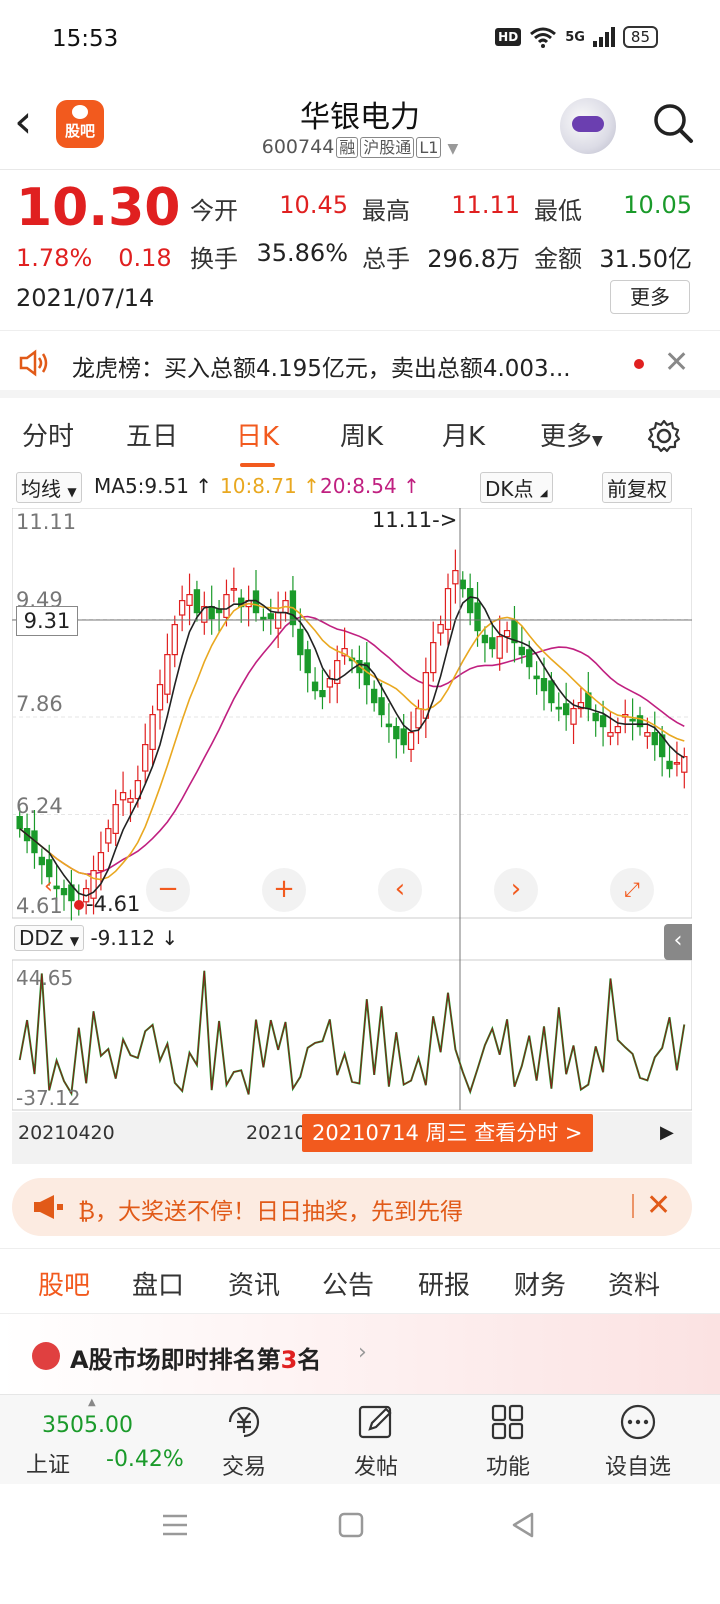 Image resolution: width=720 pixels, height=1604 pixels. Describe the element at coordinates (516, 890) in the screenshot. I see `scroll-right-button: ›` at that location.